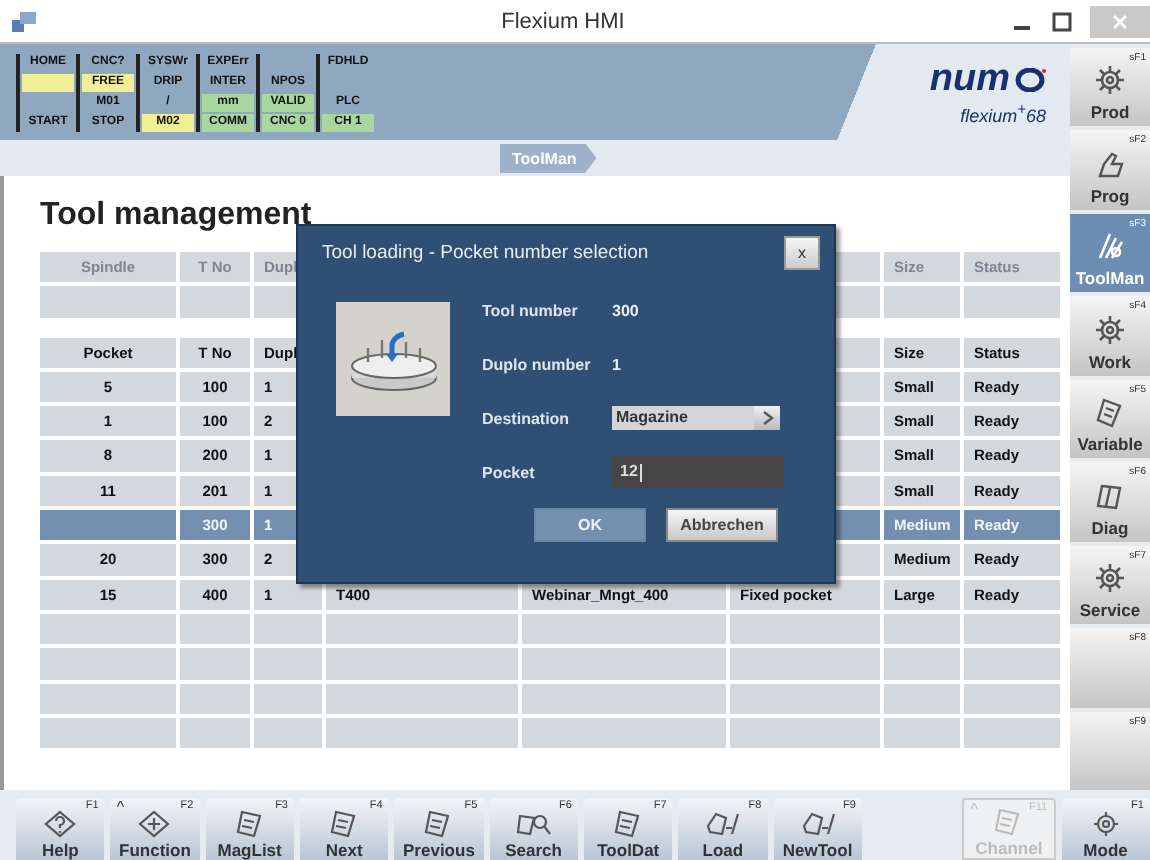  Describe the element at coordinates (1110, 495) in the screenshot. I see `book-icon` at that location.